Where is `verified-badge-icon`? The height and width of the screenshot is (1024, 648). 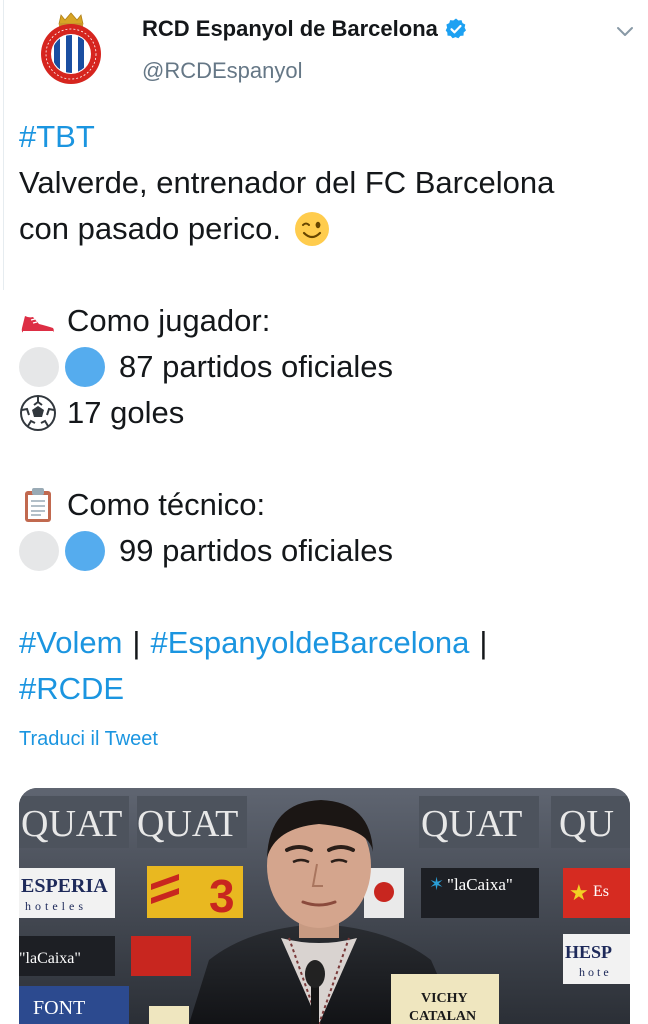 verified-badge-icon is located at coordinates (455, 28).